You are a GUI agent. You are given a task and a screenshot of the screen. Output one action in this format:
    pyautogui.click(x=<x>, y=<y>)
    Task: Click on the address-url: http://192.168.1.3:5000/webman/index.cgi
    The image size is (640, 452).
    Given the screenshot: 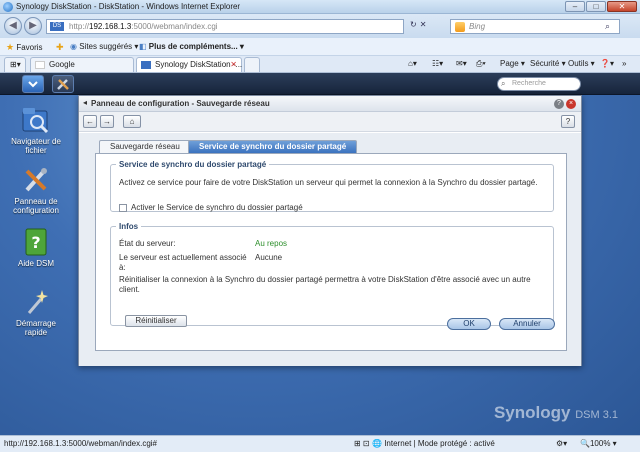 What is the action you would take?
    pyautogui.click(x=143, y=26)
    